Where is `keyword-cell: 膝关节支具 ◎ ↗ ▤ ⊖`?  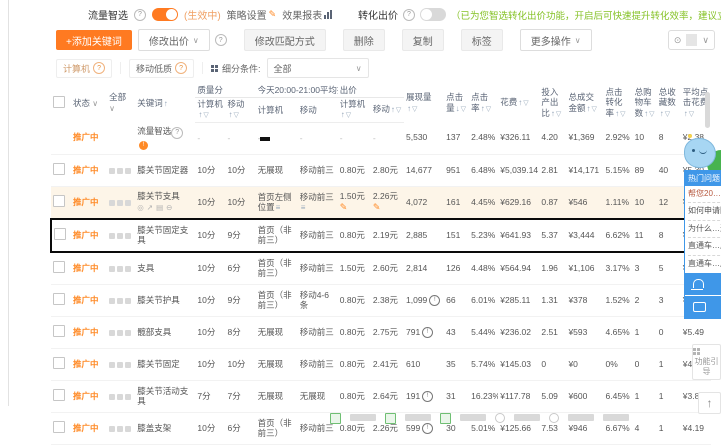
keyword-cell: 膝关节支具 ◎ ↗ ▤ ⊖ is located at coordinates (165, 203).